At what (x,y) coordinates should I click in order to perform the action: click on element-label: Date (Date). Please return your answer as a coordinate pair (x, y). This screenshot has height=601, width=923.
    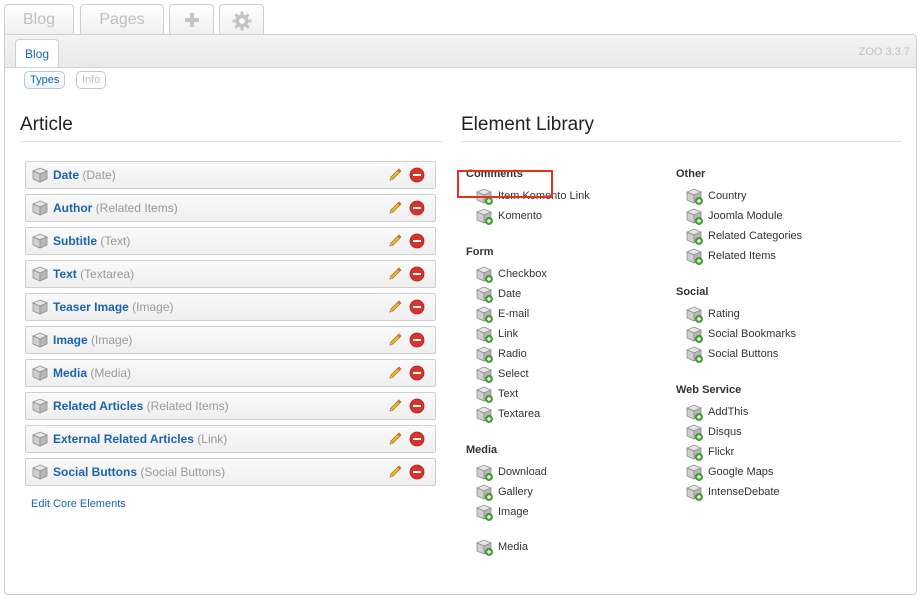
    Looking at the image, I should click on (84, 175).